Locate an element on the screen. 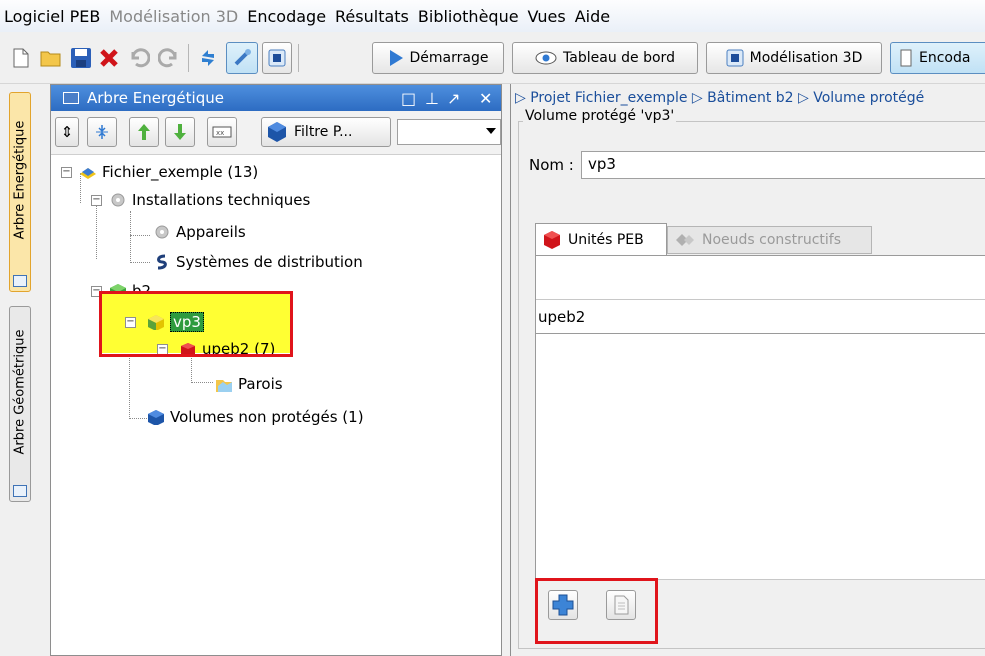  tree-node-parois: Parois is located at coordinates (249, 384).